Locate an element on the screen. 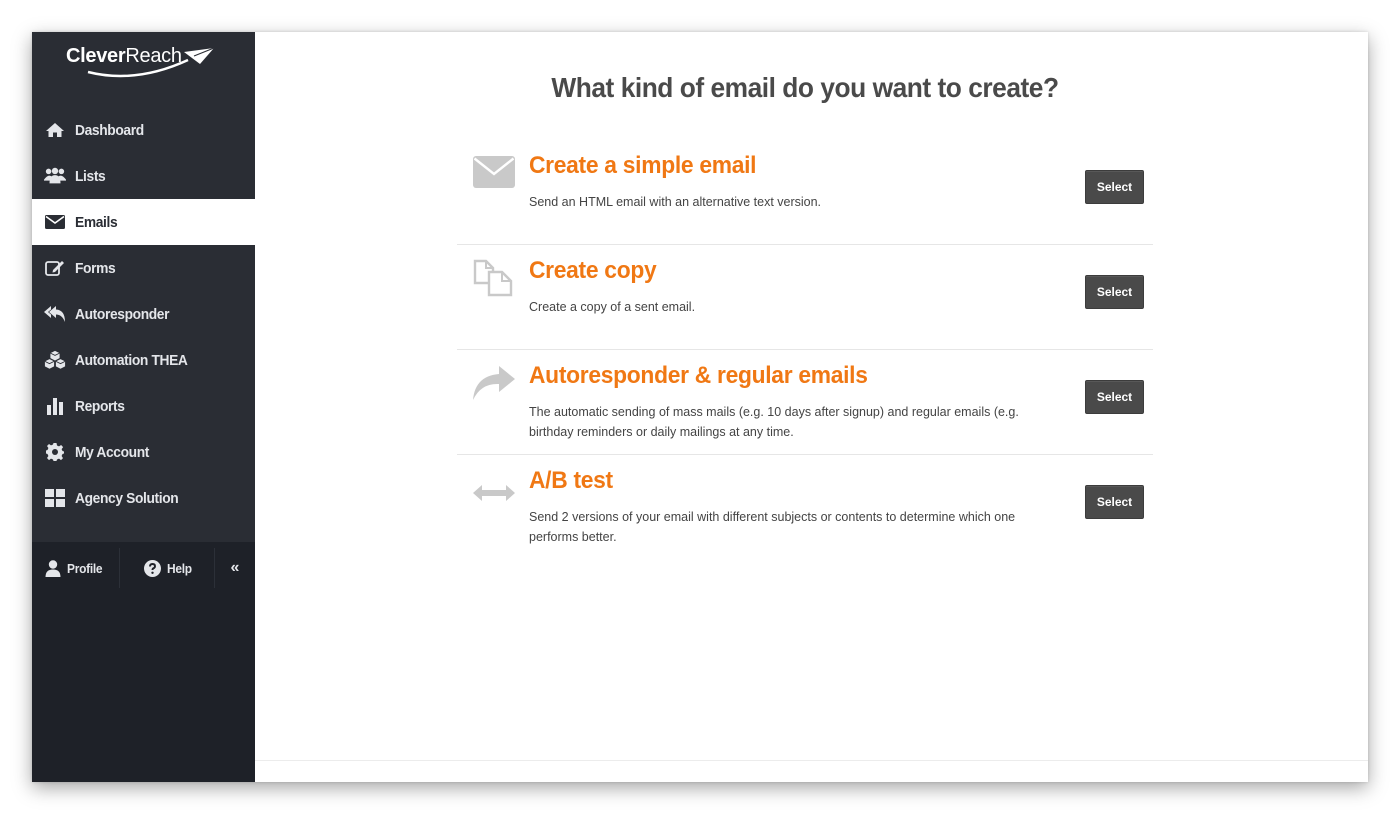  logo: CleverReach is located at coordinates (143, 64).